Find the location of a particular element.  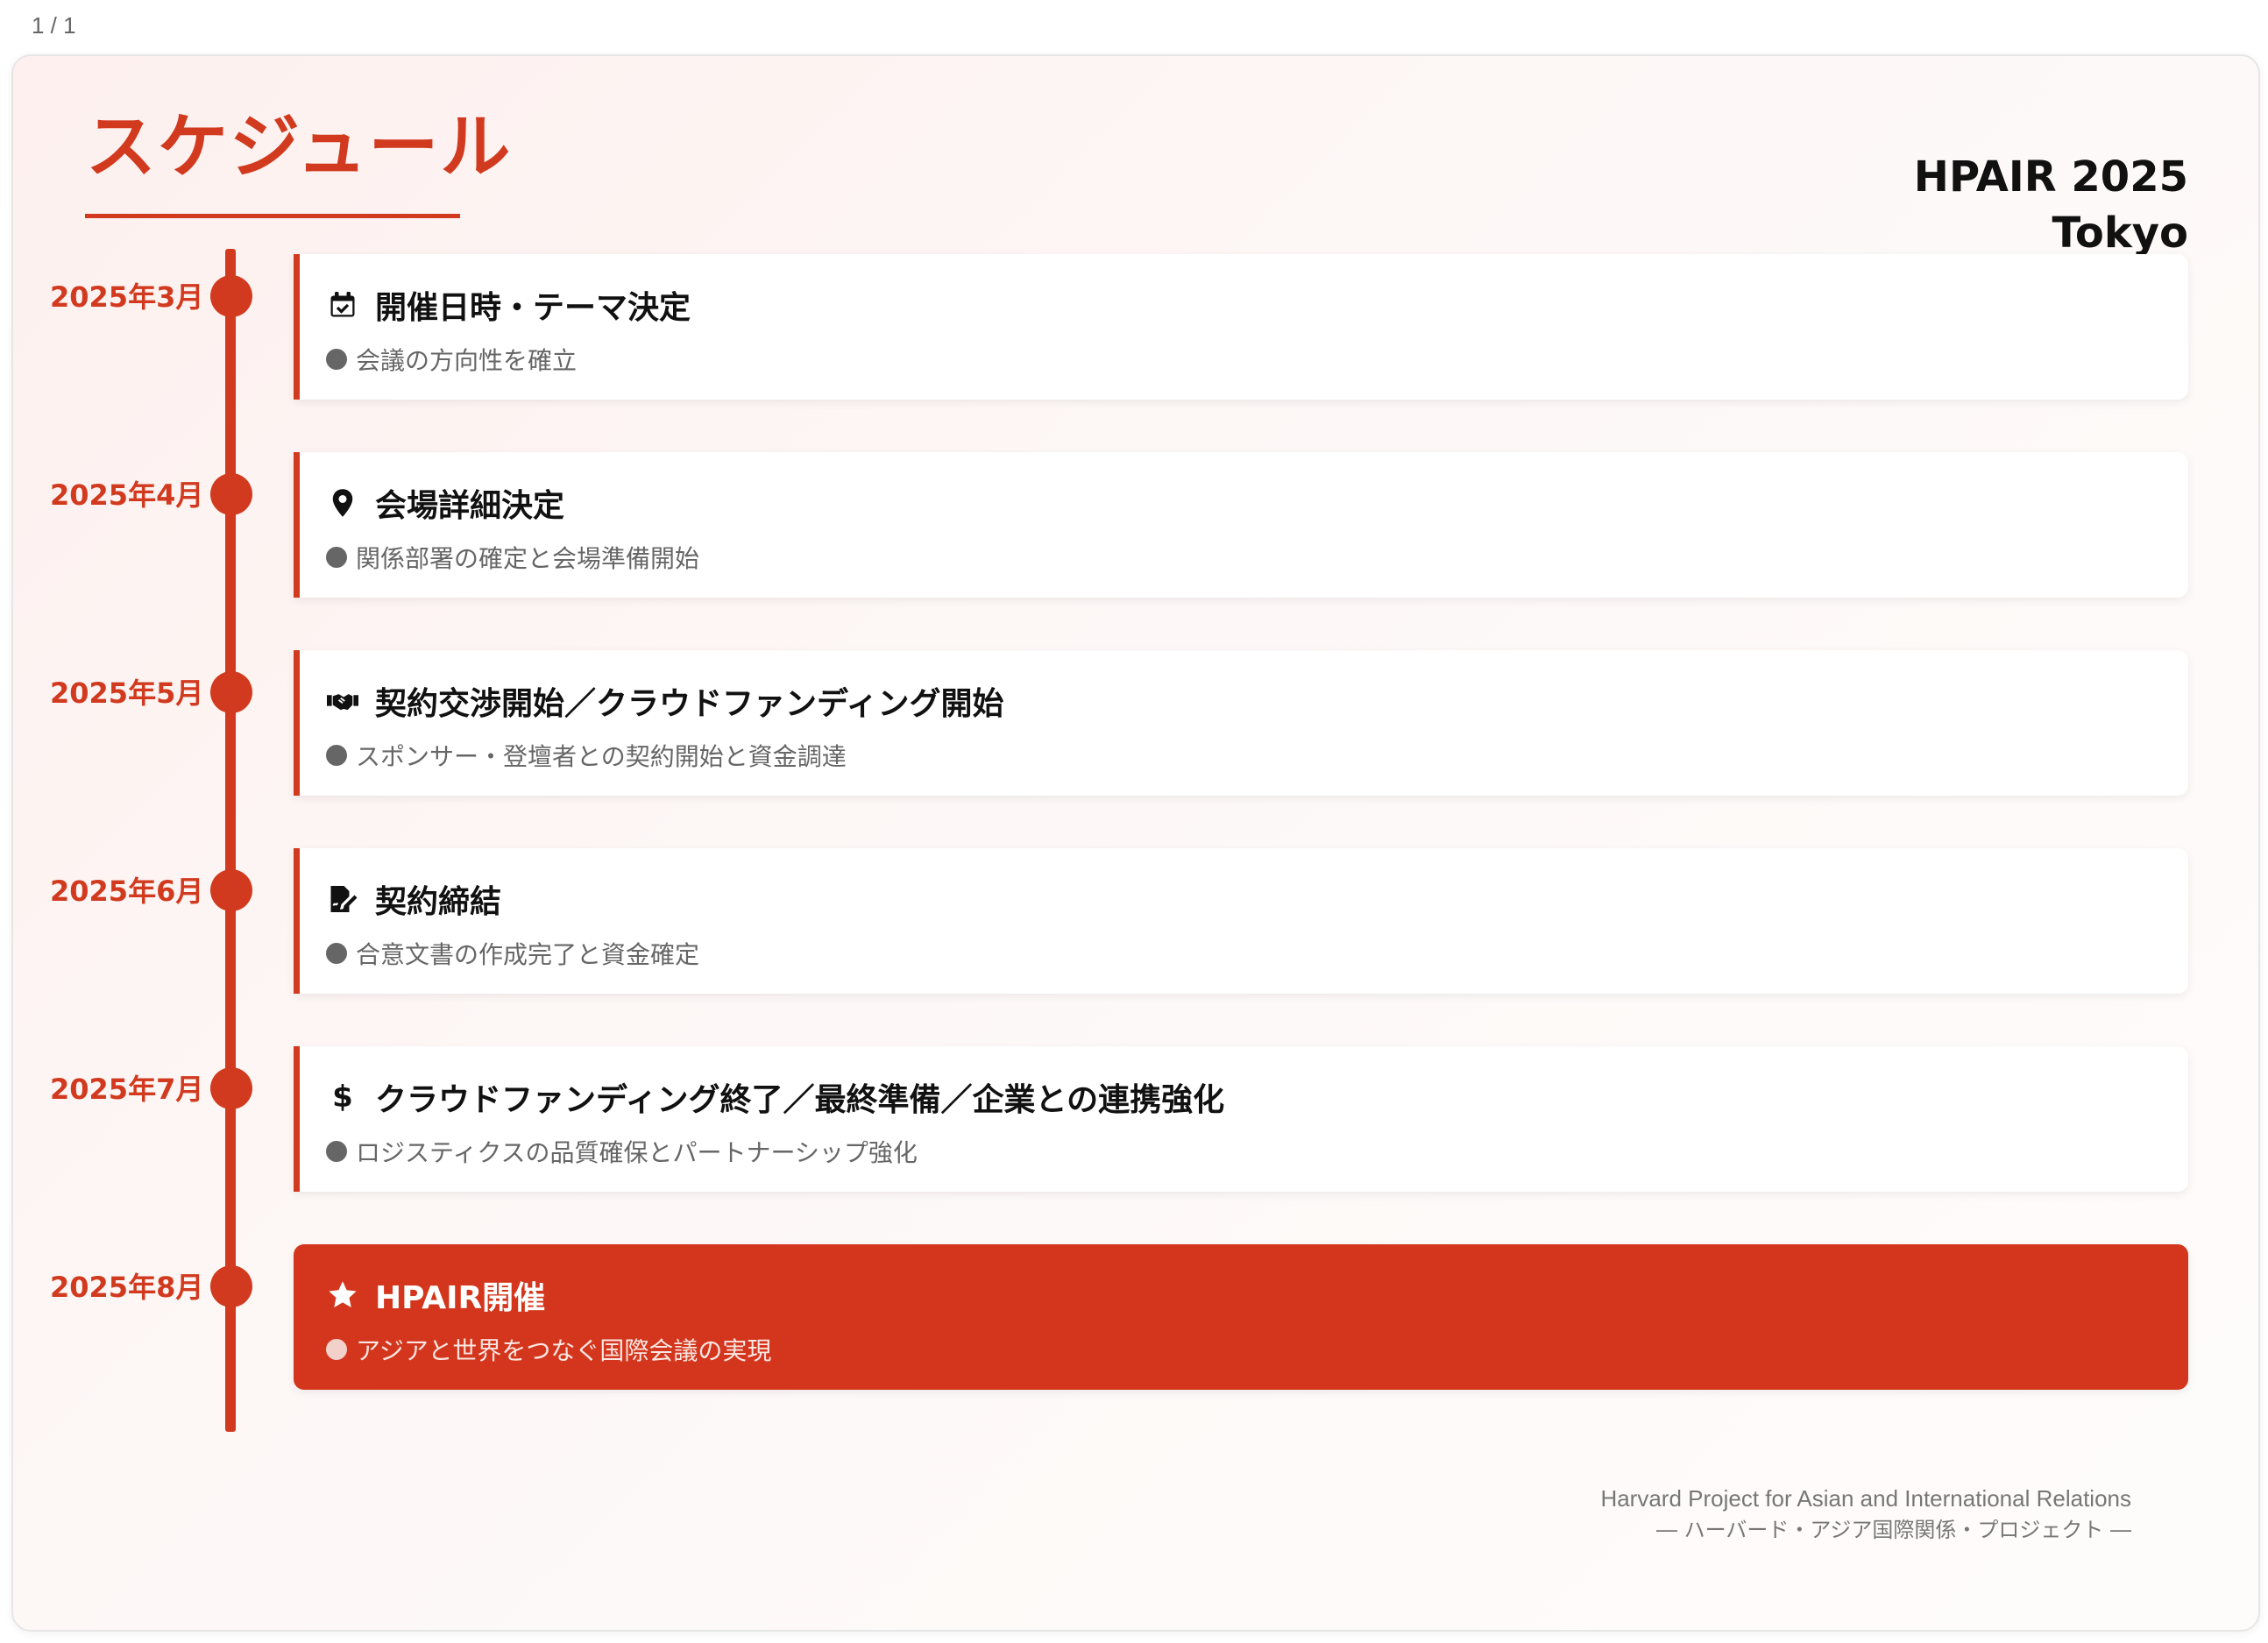

timeline-card: 開催日時・テーマ決定 会議の方向性を確立 is located at coordinates (1241, 327).